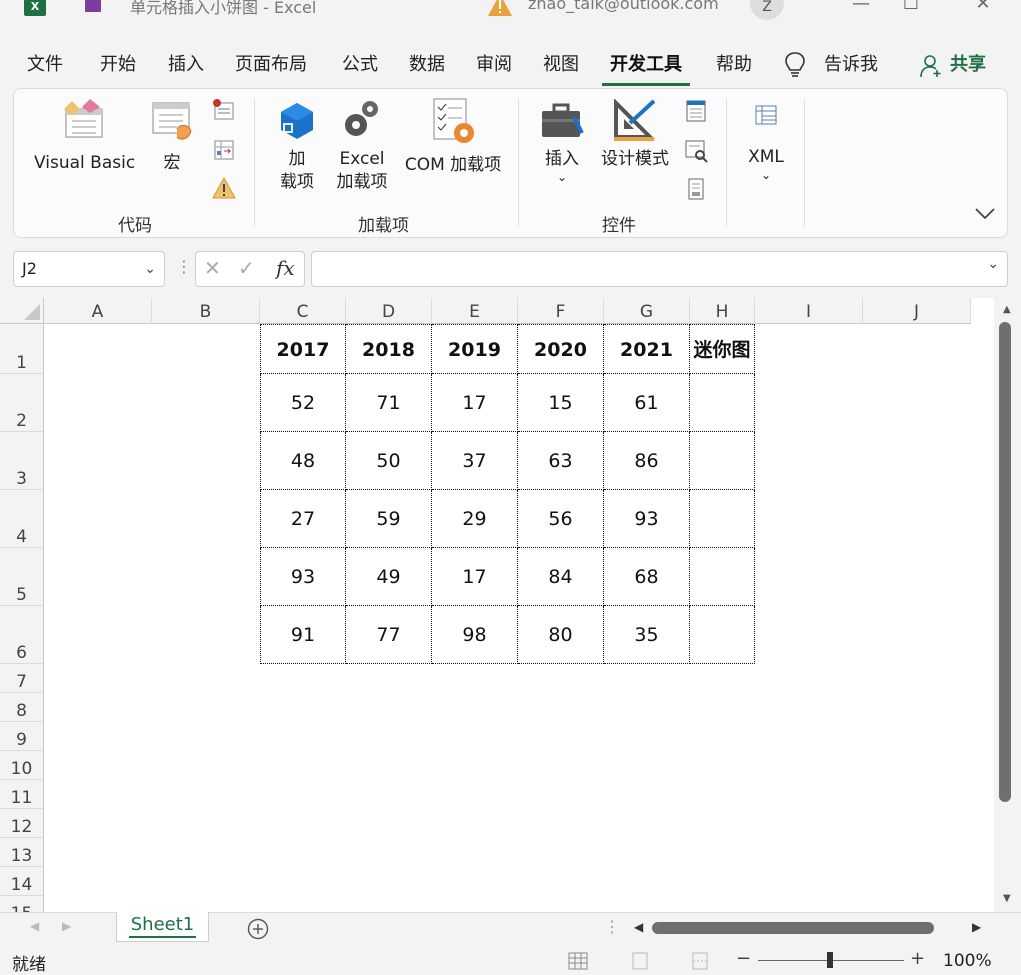  What do you see at coordinates (809, 311) in the screenshot?
I see `column-header-i: I` at bounding box center [809, 311].